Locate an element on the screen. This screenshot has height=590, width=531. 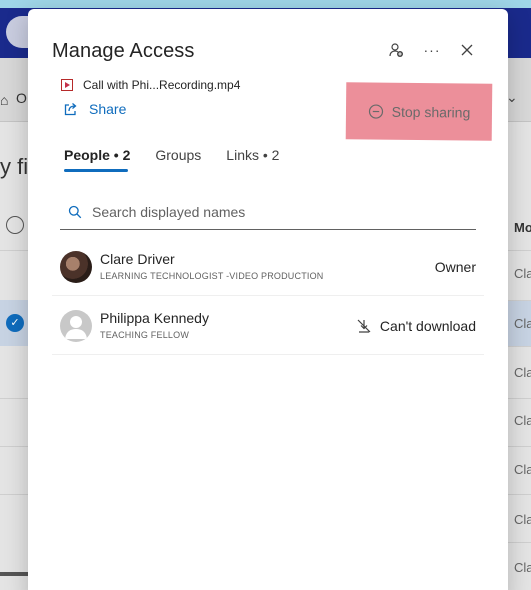
tab-groups: Groups is located at coordinates (178, 159).